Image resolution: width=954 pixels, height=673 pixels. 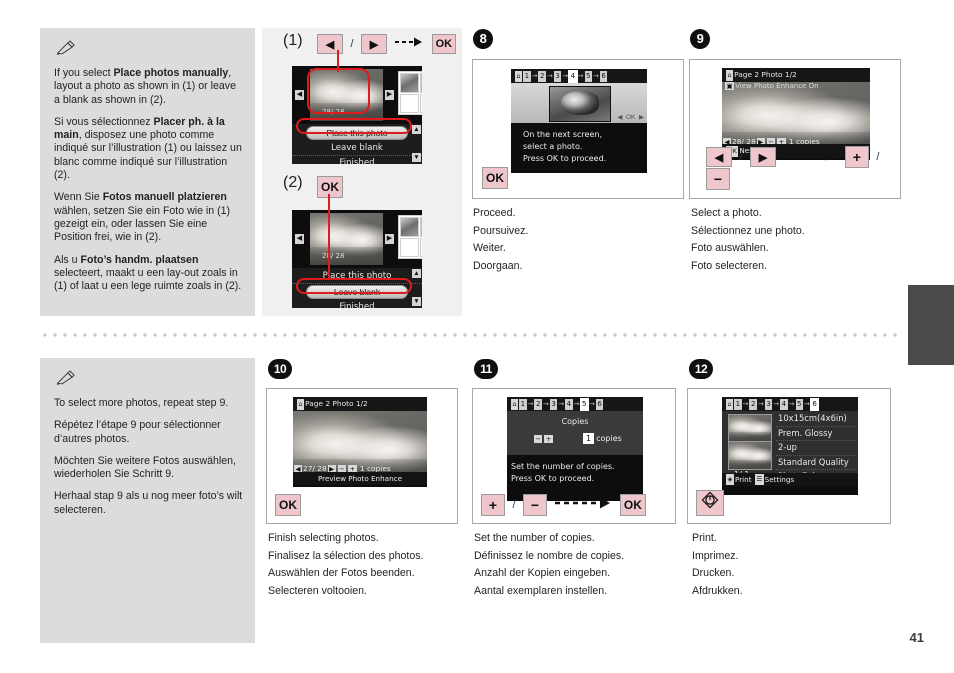 I want to click on home-icon-11: ⌂, so click(x=515, y=404).